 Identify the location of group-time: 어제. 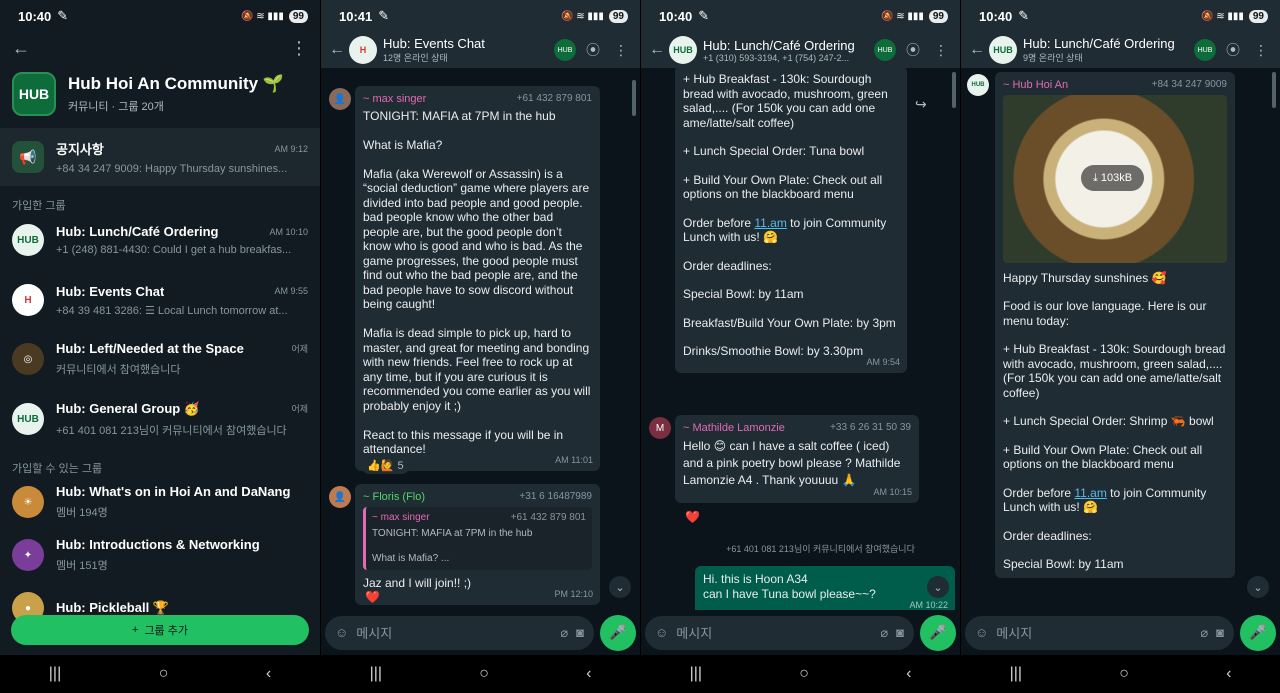
(299, 349).